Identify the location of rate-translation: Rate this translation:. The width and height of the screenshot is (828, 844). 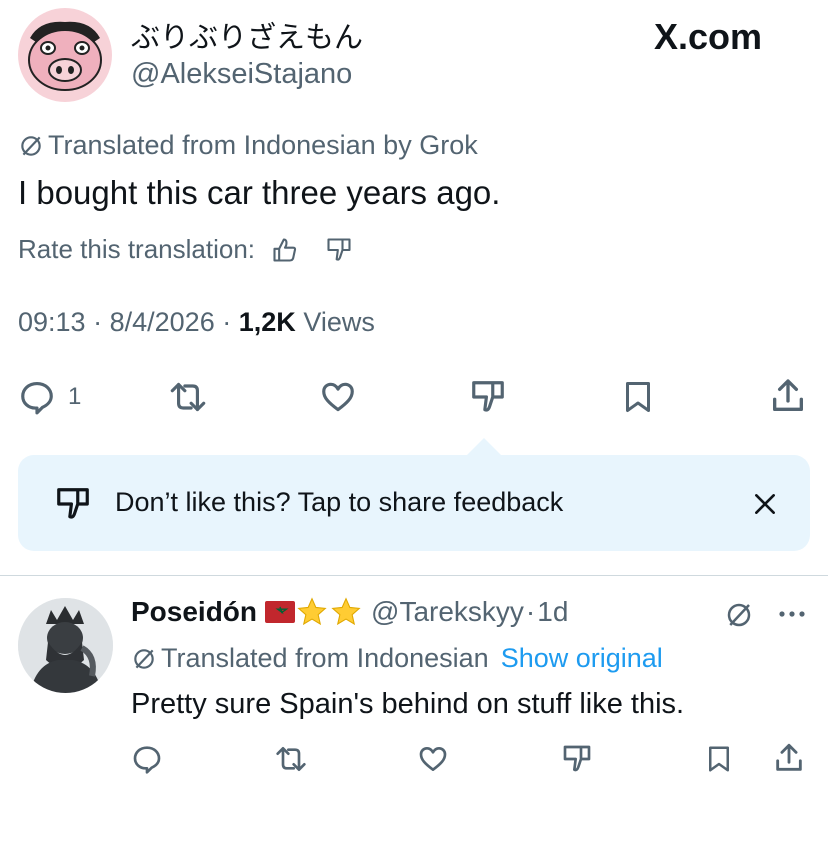
(185, 249).